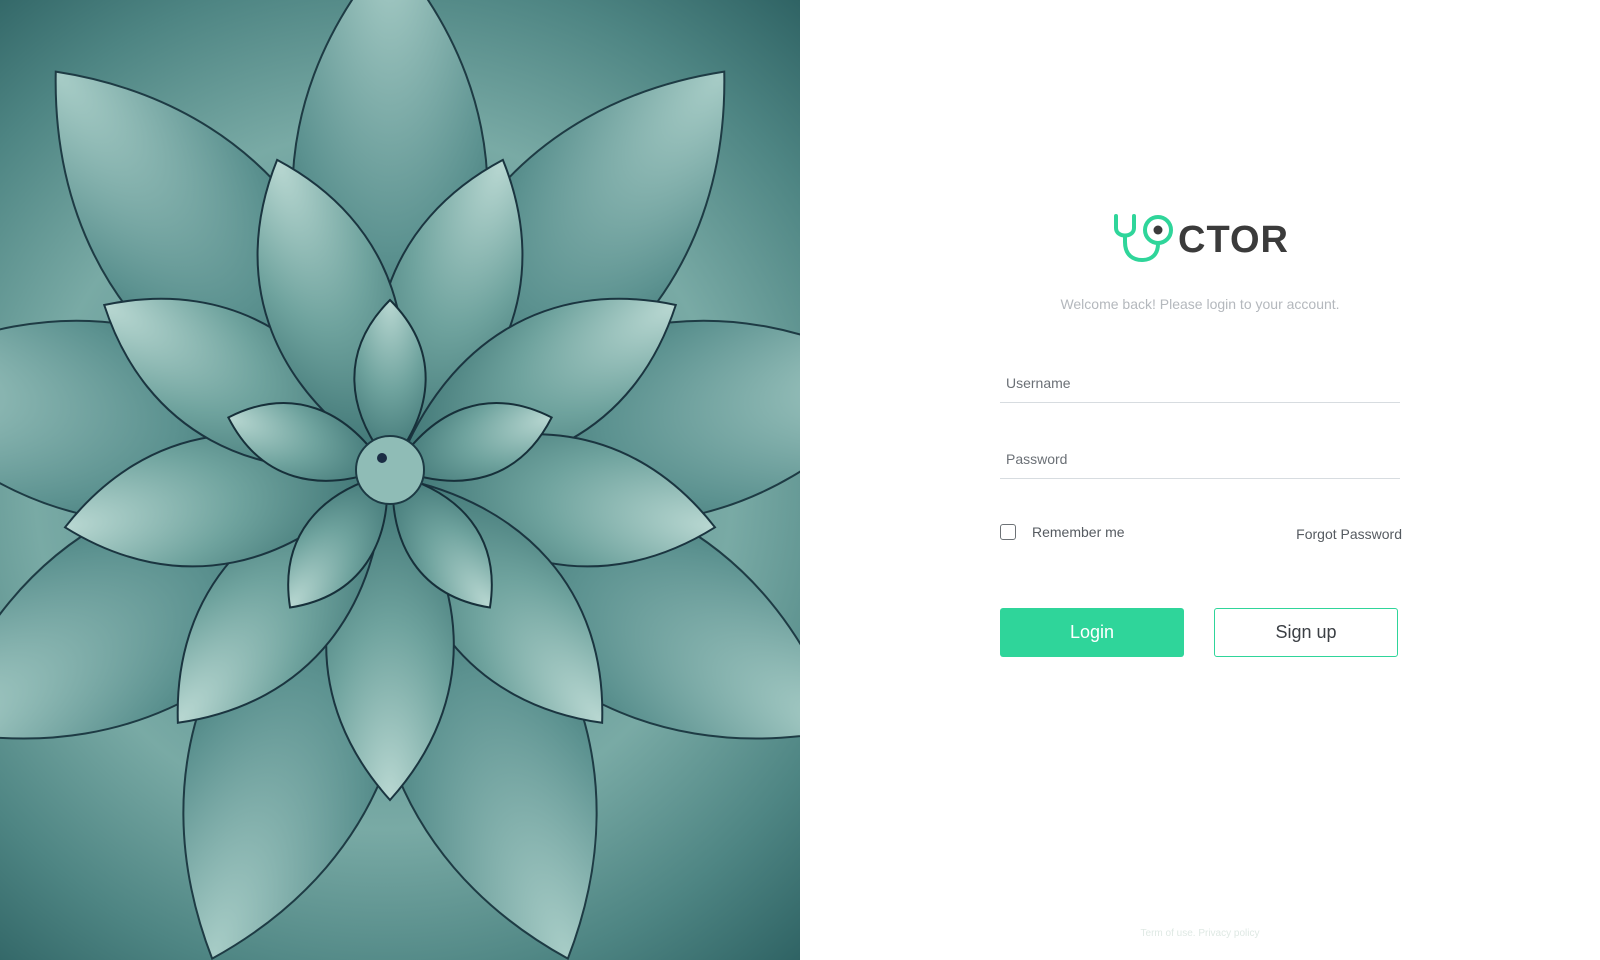  I want to click on footer-links: Term of use. Privacy policy, so click(1200, 933).